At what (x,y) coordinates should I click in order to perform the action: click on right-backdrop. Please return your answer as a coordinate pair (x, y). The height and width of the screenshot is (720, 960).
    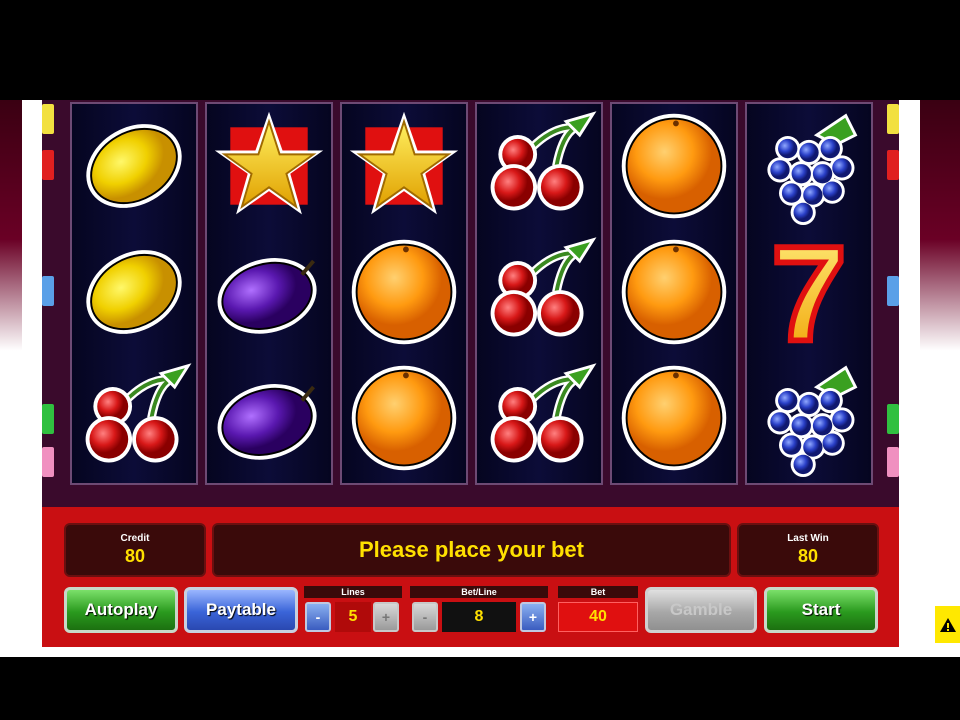
    Looking at the image, I should click on (940, 378).